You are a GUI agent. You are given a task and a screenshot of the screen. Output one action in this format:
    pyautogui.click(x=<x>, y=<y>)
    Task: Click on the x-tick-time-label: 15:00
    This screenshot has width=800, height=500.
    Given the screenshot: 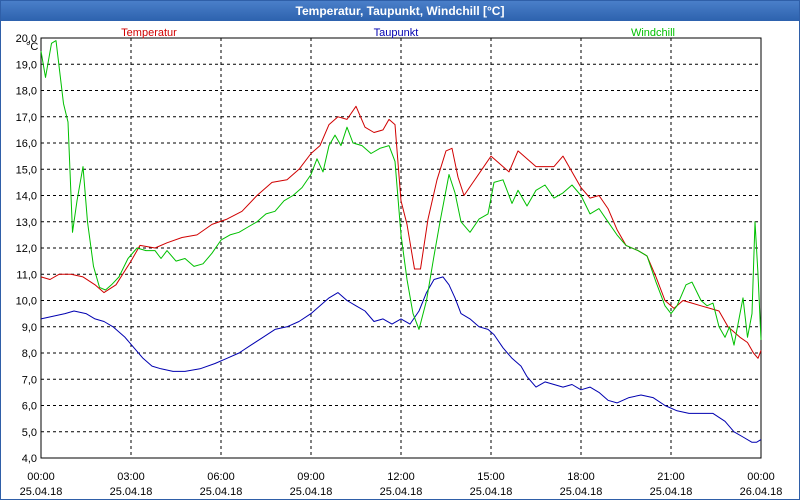 What is the action you would take?
    pyautogui.click(x=491, y=477)
    